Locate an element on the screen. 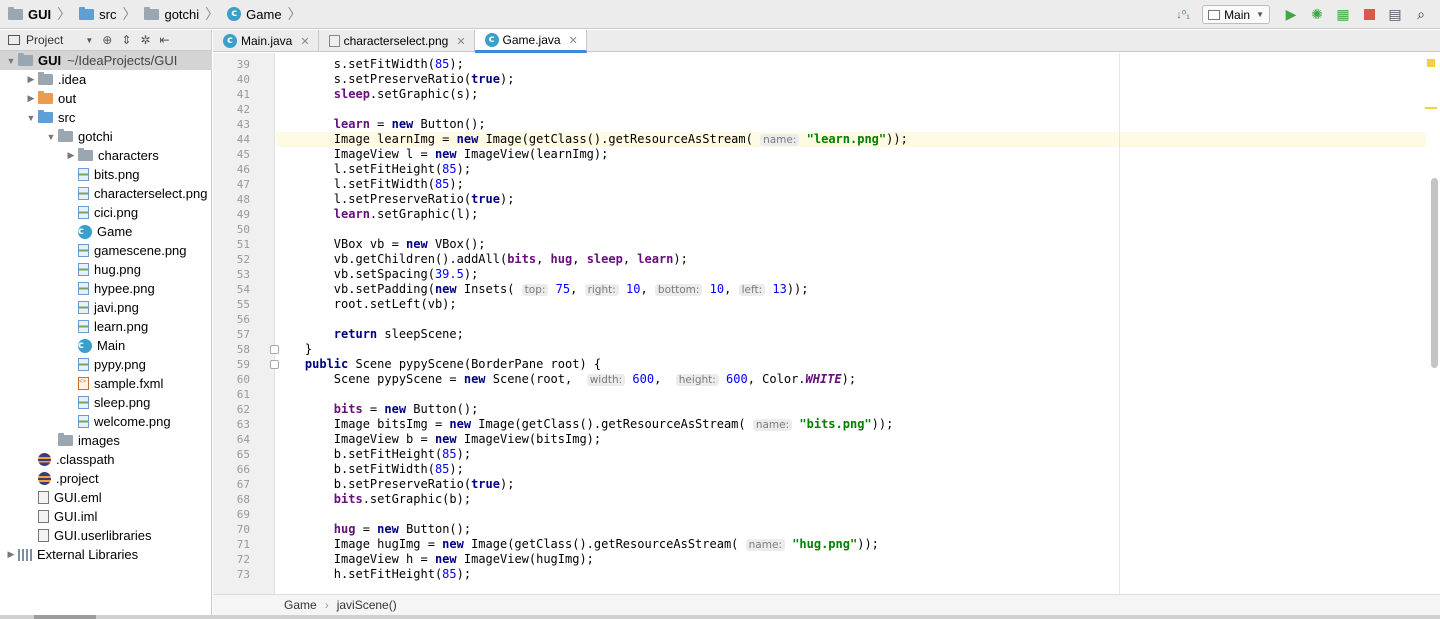  code-line: b.setPreserveRatio(true); is located at coordinates (851, 484).